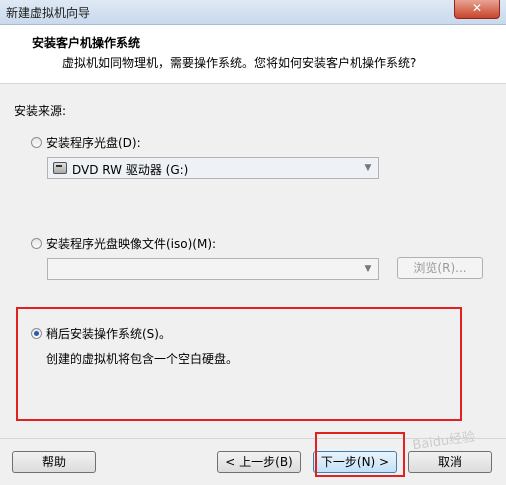 The width and height of the screenshot is (506, 485). Describe the element at coordinates (40, 111) in the screenshot. I see `install-source-label: 安装来源:` at that location.